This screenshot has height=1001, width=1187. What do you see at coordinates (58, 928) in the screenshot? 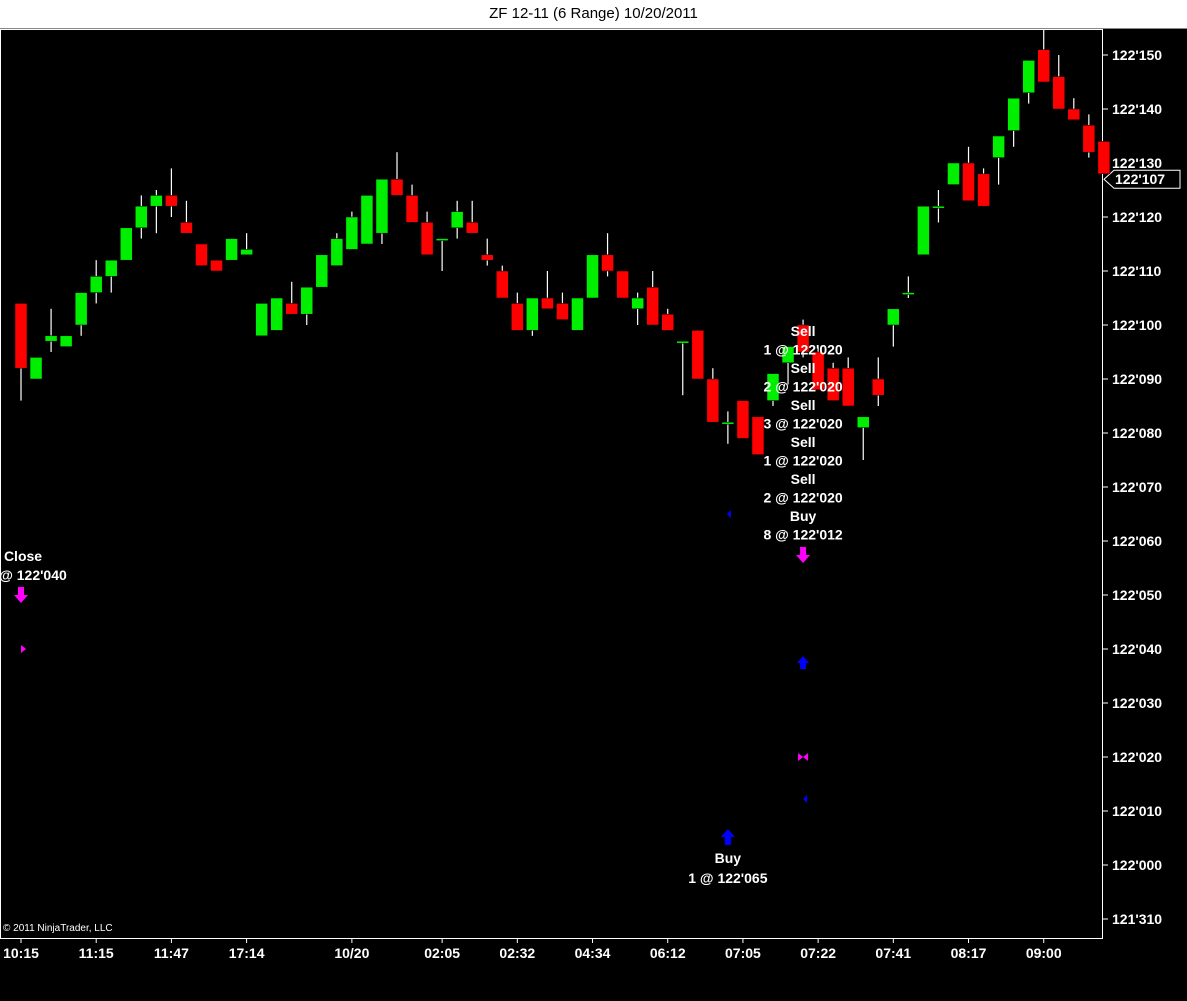
I see `copyright-notice: © 2011 NinjaTrader, LLC` at bounding box center [58, 928].